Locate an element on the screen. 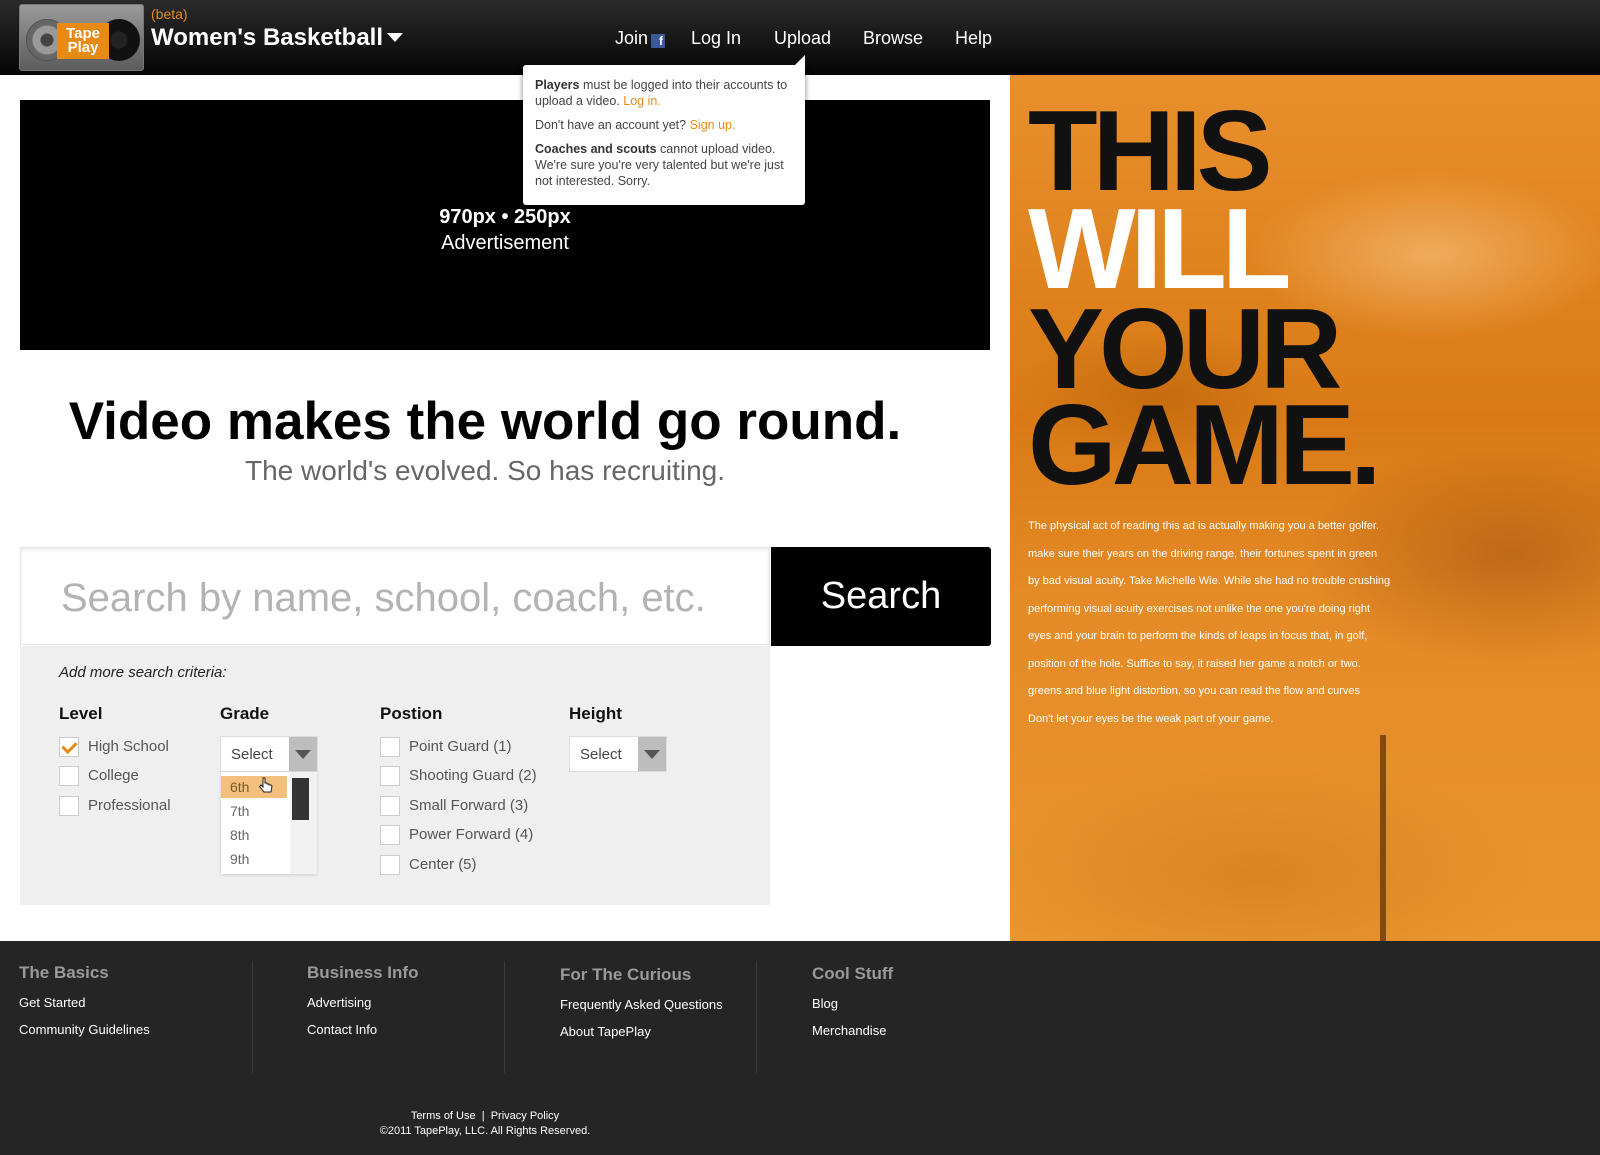  level-option-high-school: High School is located at coordinates (114, 747).